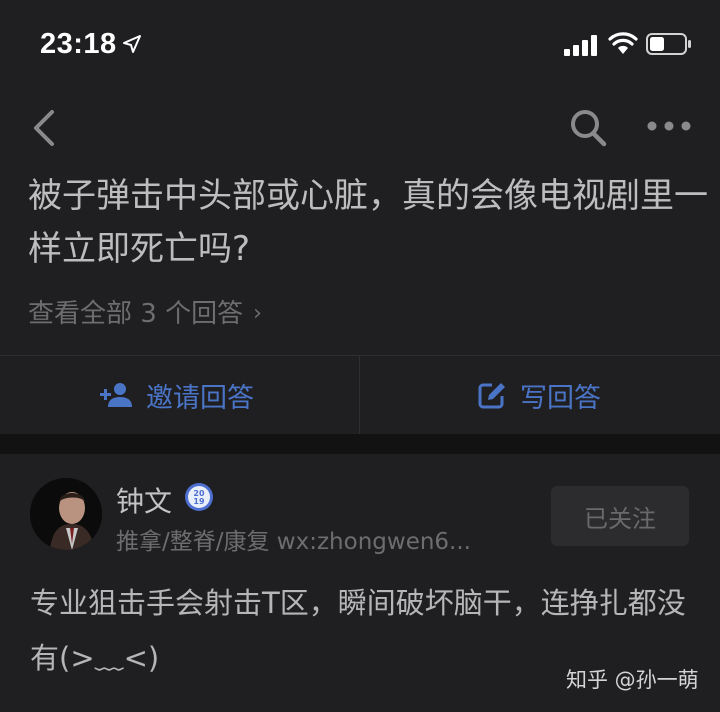 The width and height of the screenshot is (720, 712). What do you see at coordinates (144, 500) in the screenshot?
I see `author-name: 钟文` at bounding box center [144, 500].